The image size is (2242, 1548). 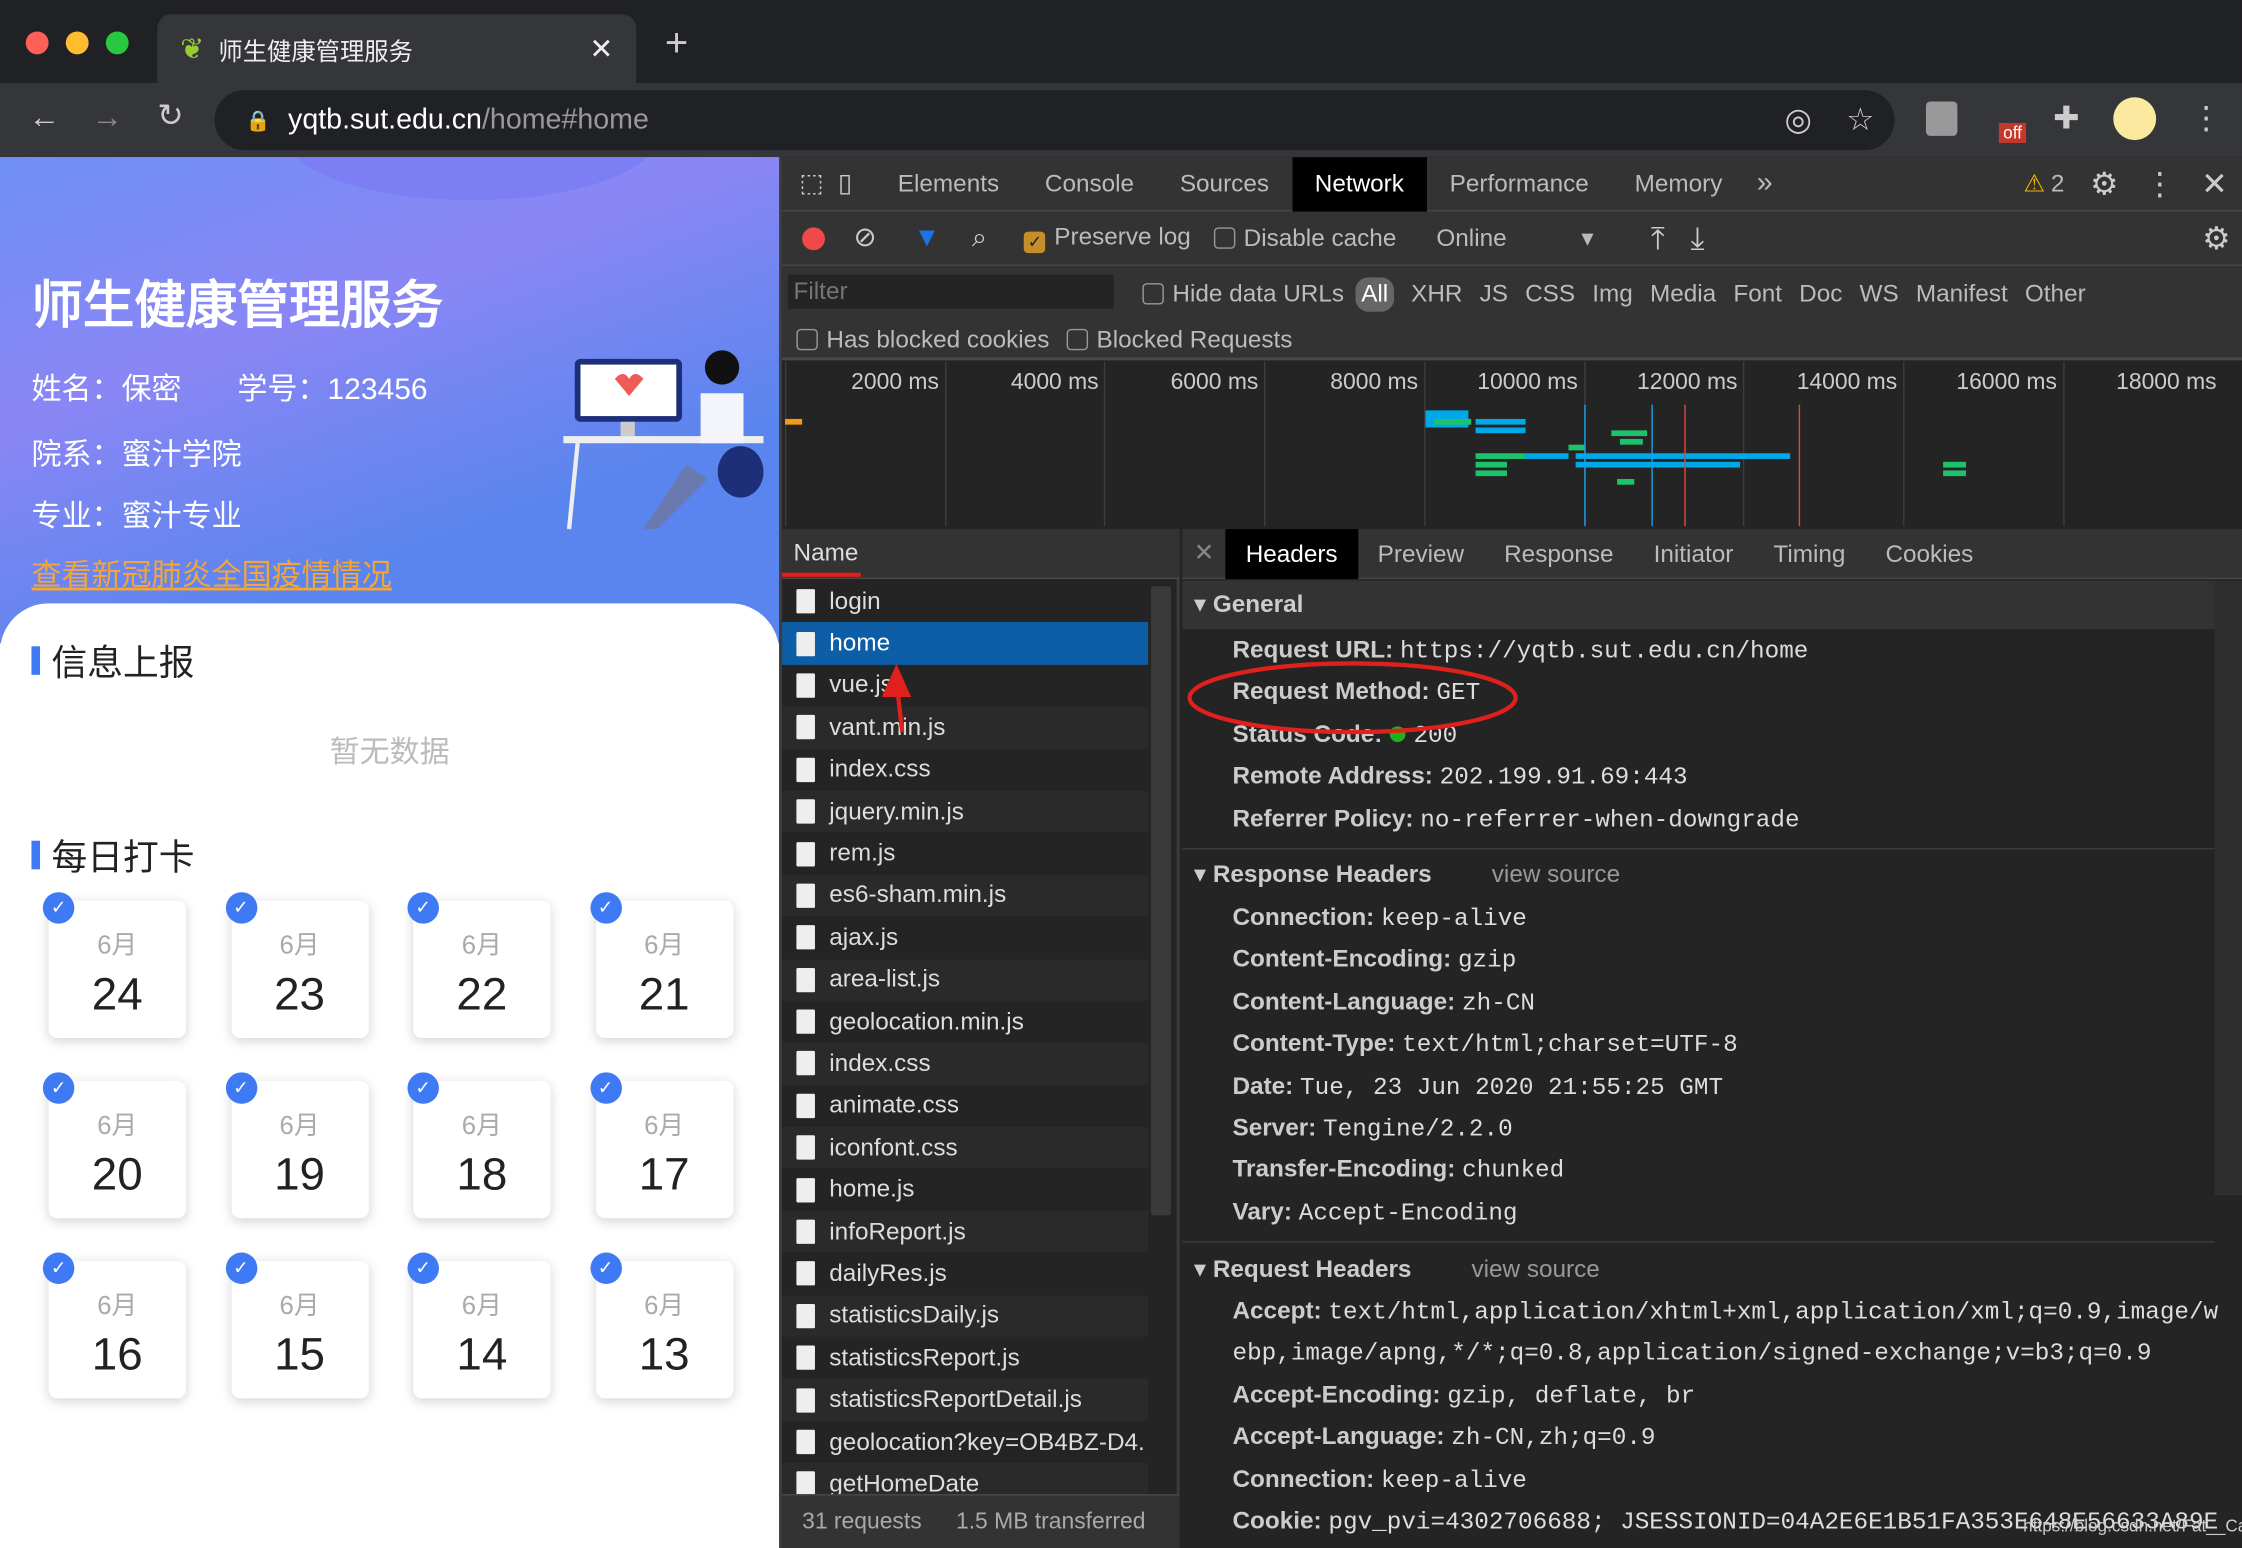 What do you see at coordinates (297, 1325) in the screenshot?
I see `checkin-day-card: ✓ 6月 15` at bounding box center [297, 1325].